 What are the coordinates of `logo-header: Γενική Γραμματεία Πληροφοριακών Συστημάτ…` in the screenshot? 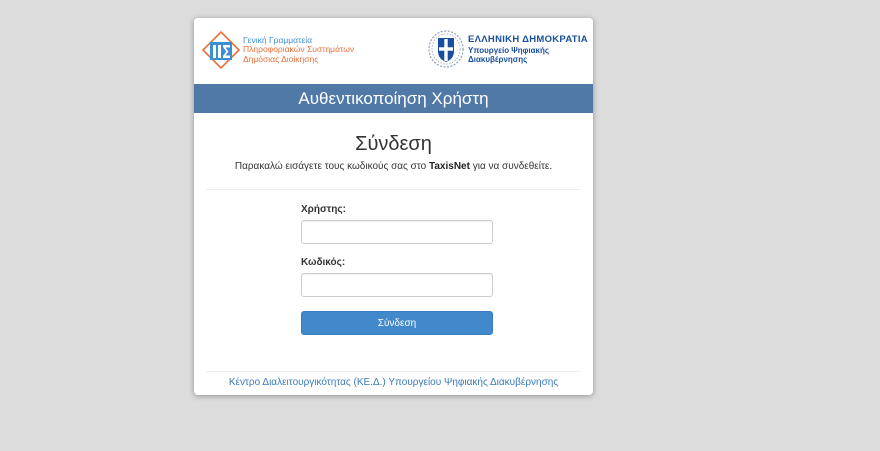 It's located at (393, 51).